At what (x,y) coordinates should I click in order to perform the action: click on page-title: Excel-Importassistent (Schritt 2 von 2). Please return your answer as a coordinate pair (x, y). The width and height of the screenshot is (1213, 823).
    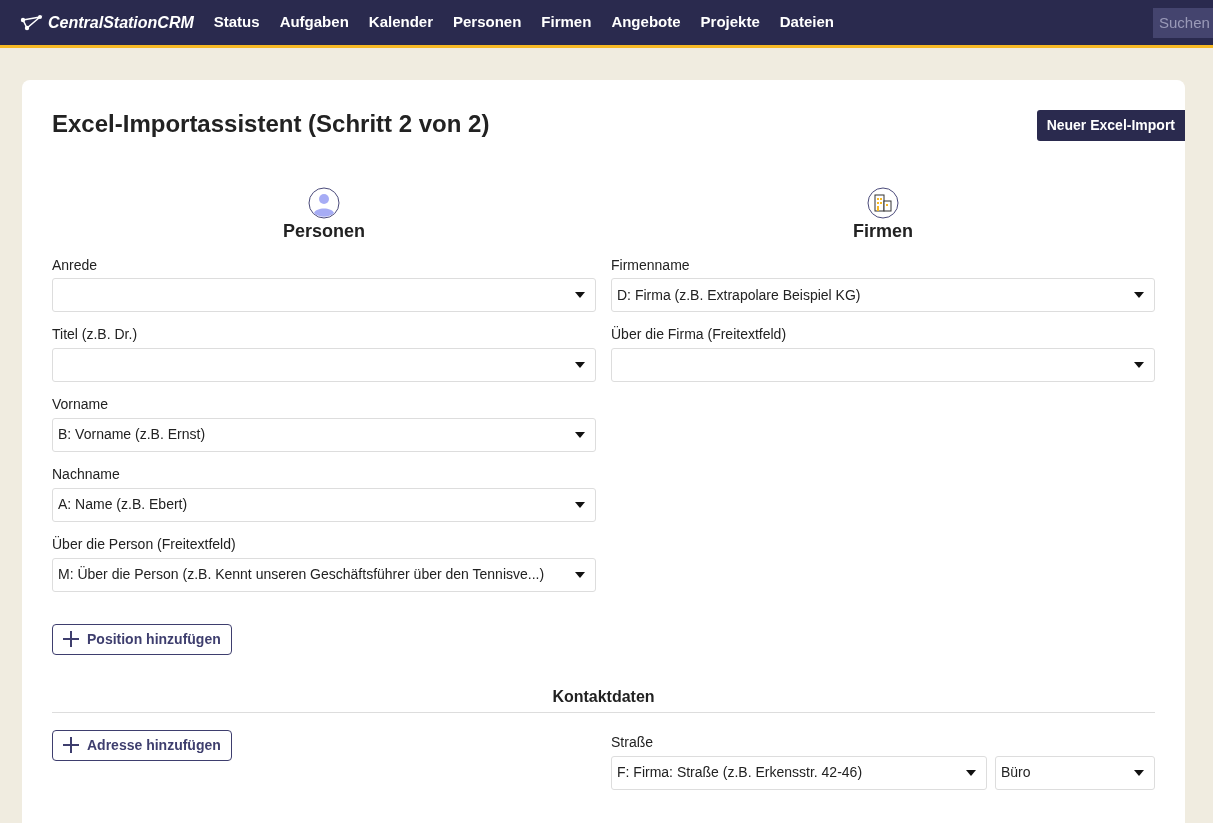
    Looking at the image, I should click on (271, 124).